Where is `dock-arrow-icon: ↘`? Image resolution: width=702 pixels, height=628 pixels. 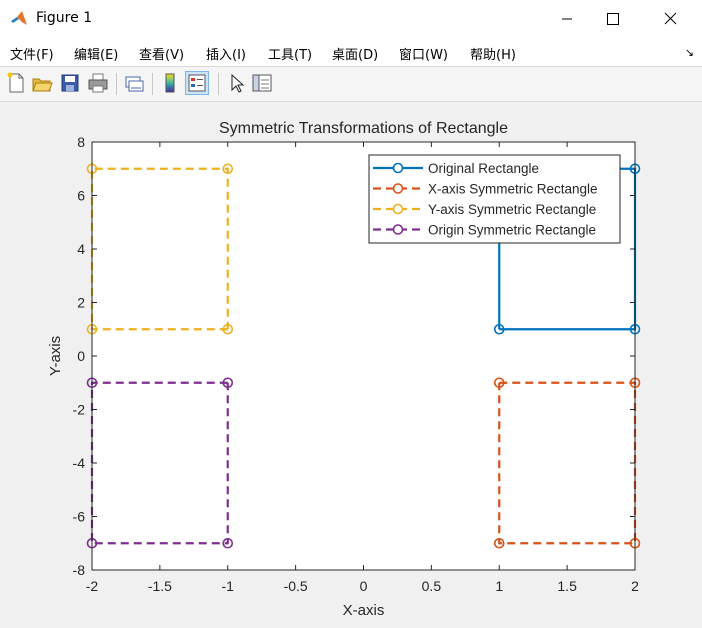
dock-arrow-icon: ↘ is located at coordinates (689, 52).